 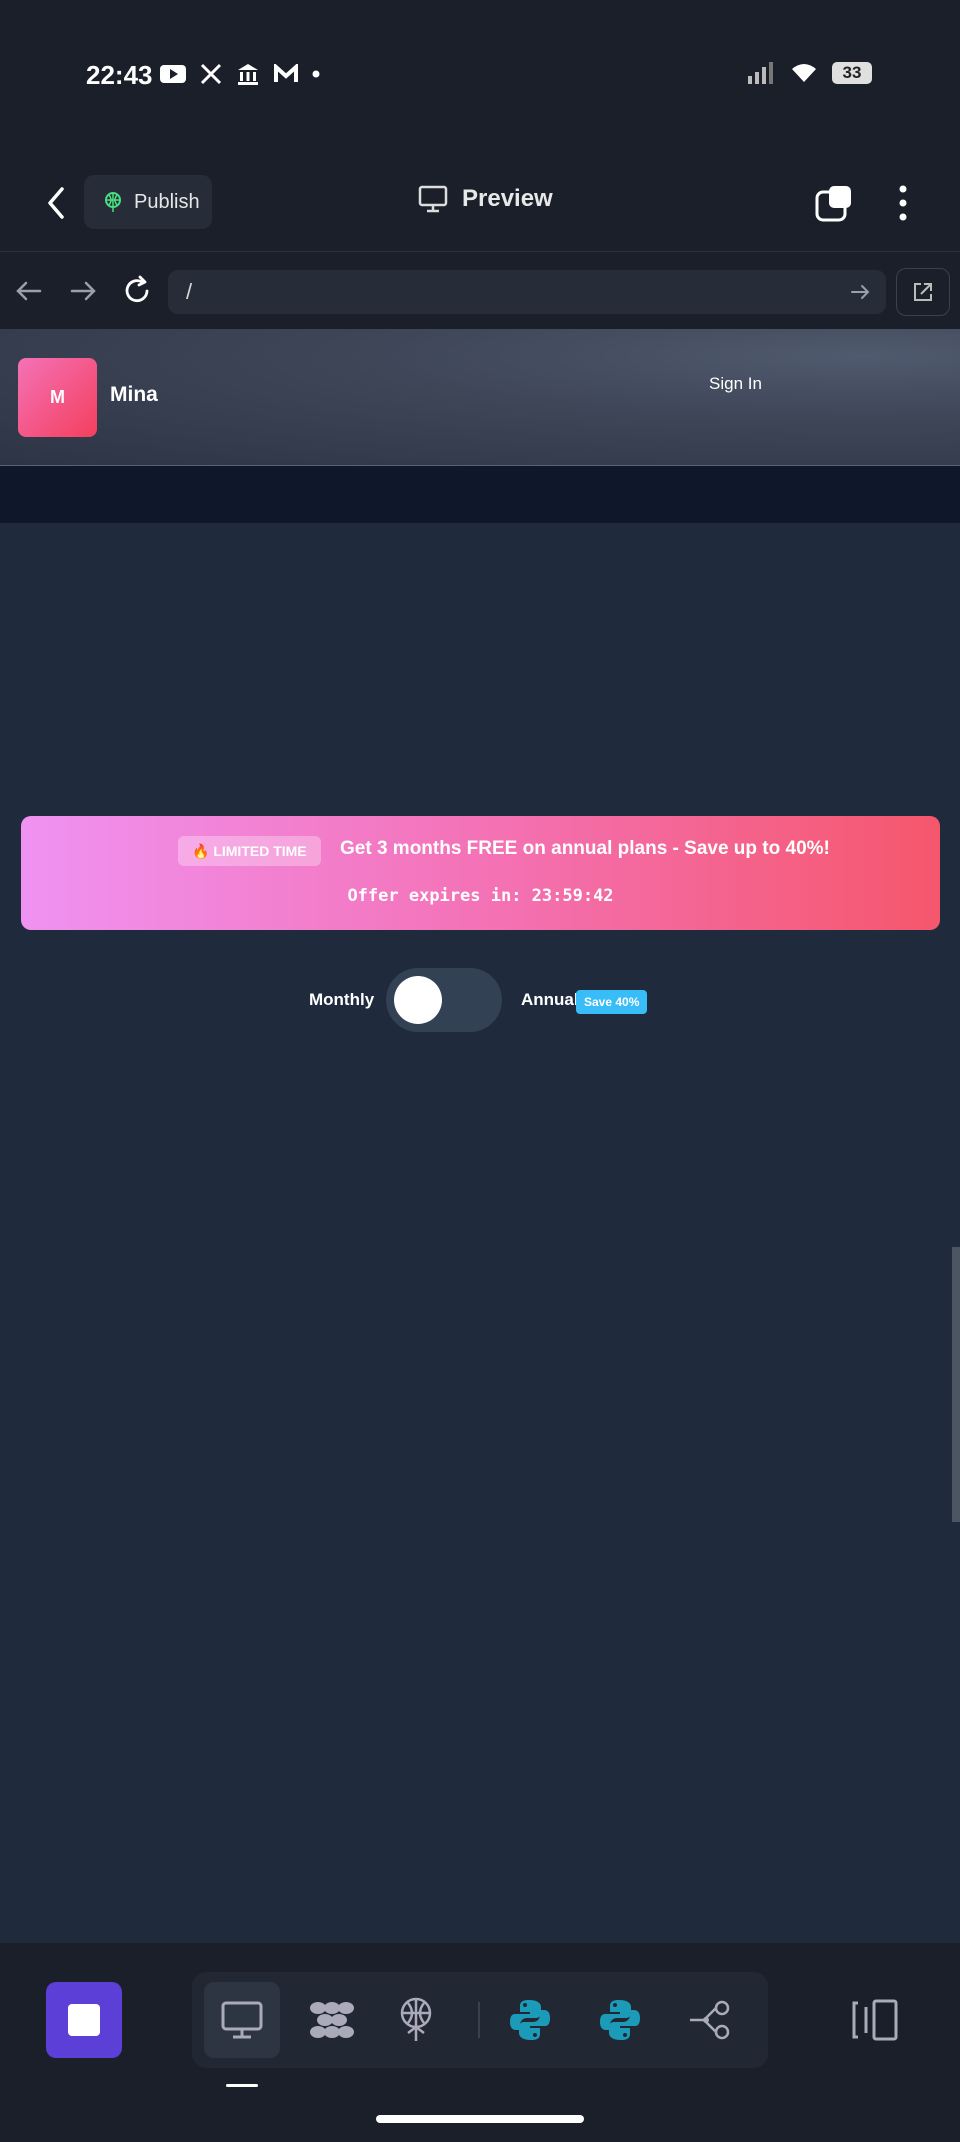 I want to click on m-icon, so click(x=286, y=73).